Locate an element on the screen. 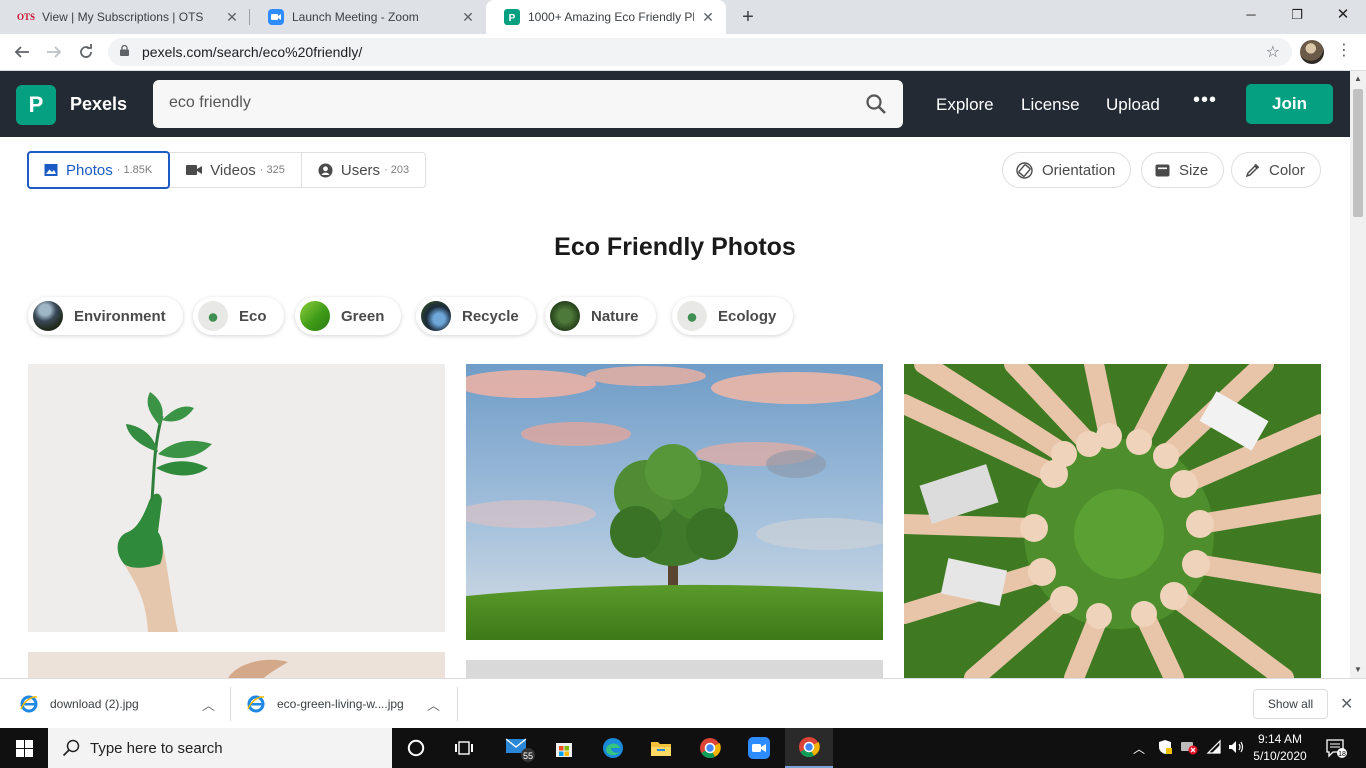  pexels-icon: P is located at coordinates (512, 17).